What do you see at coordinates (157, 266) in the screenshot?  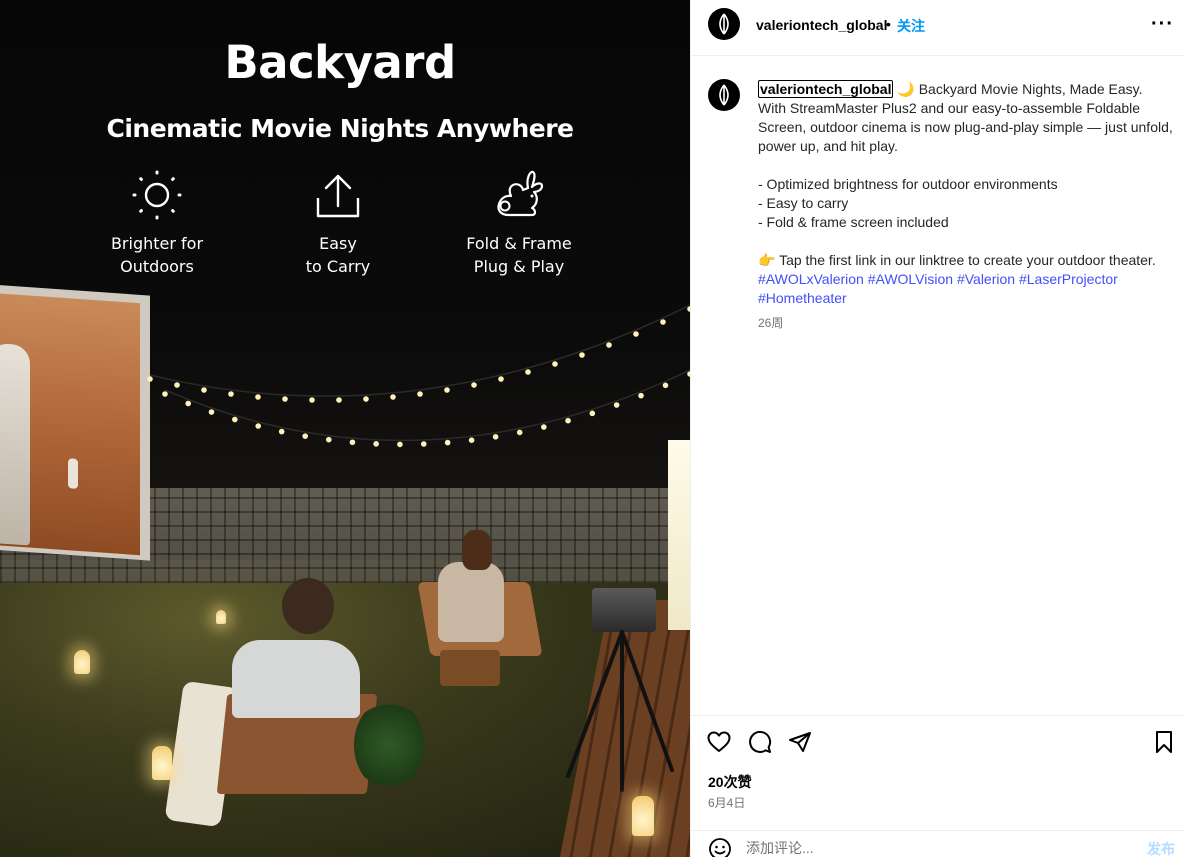 I see `feature-line2: Outdoors` at bounding box center [157, 266].